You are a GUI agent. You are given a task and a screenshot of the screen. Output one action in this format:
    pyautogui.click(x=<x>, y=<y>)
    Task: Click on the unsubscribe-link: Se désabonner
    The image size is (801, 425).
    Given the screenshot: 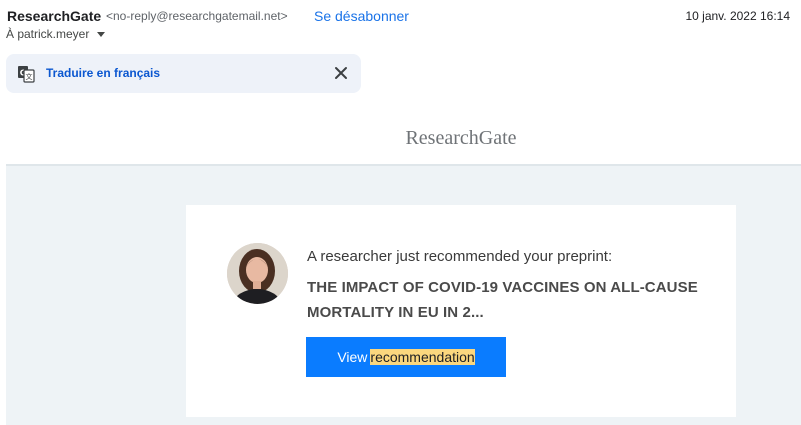 What is the action you would take?
    pyautogui.click(x=361, y=16)
    